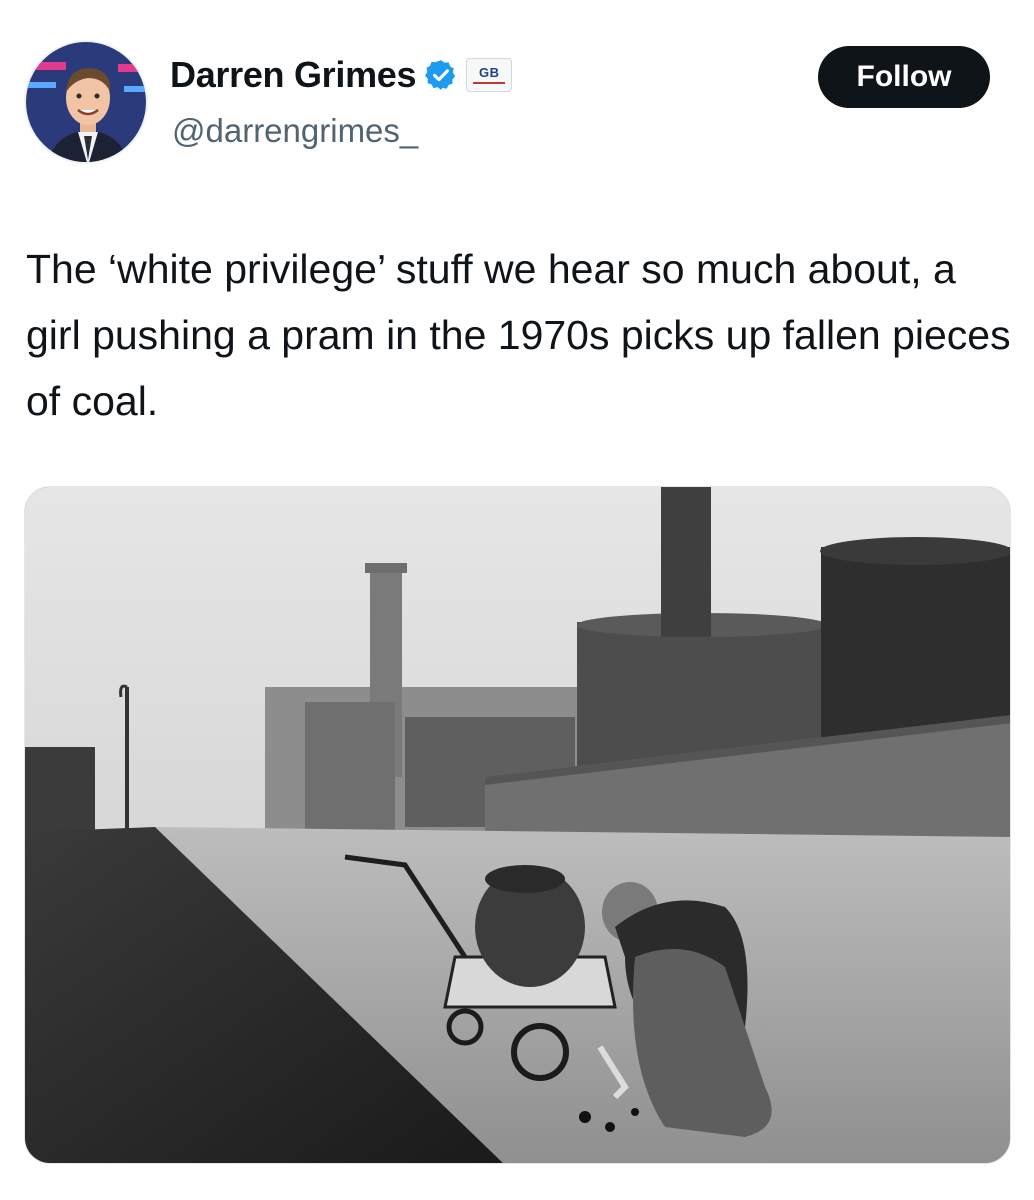  Describe the element at coordinates (293, 75) in the screenshot. I see `author-name: Darren Grimes` at that location.